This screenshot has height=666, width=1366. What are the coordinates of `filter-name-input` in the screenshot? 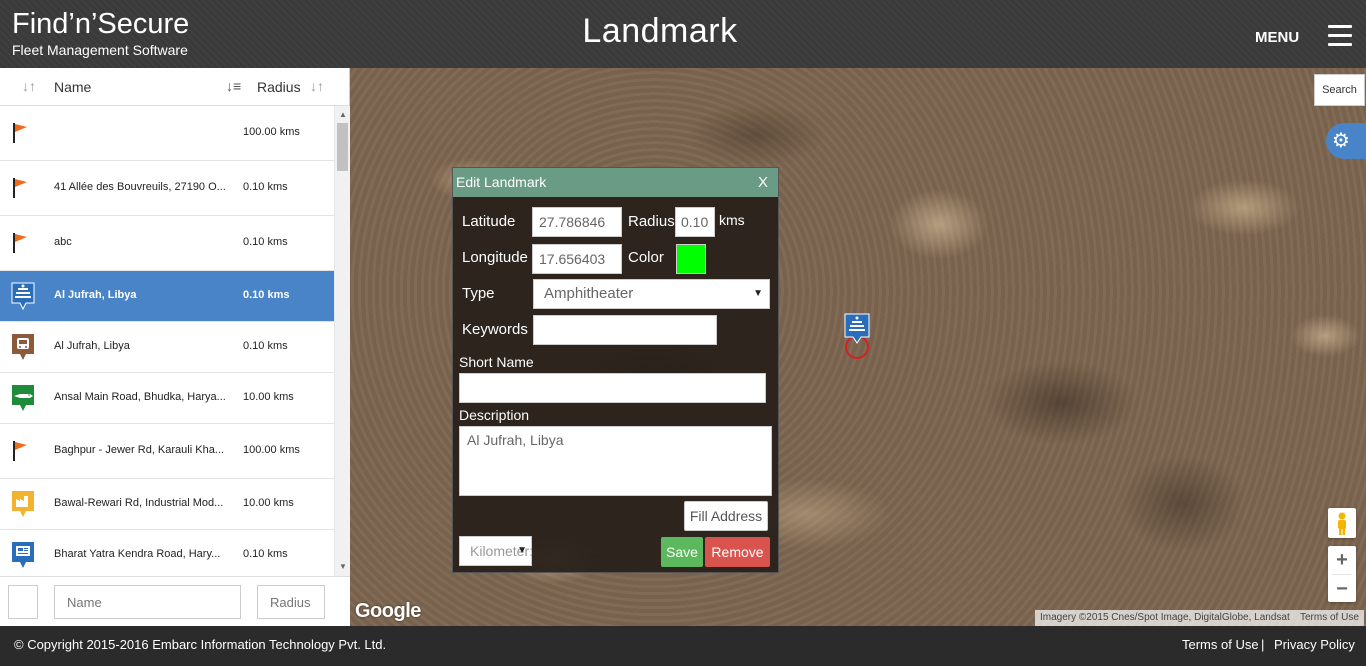 It's located at (147, 602).